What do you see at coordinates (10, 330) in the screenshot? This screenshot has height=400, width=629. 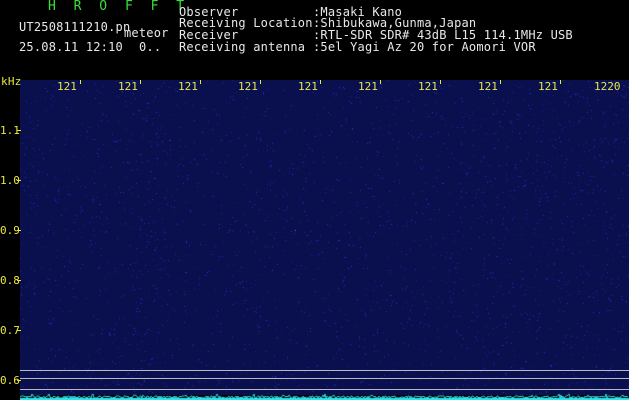 I see `y-tick-label: 0.7` at bounding box center [10, 330].